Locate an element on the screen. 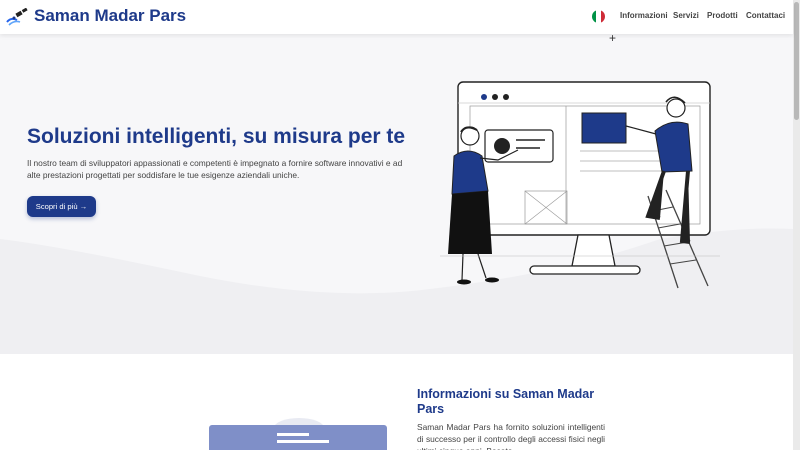 This screenshot has width=800, height=450. about-illustration is located at coordinates (298, 434).